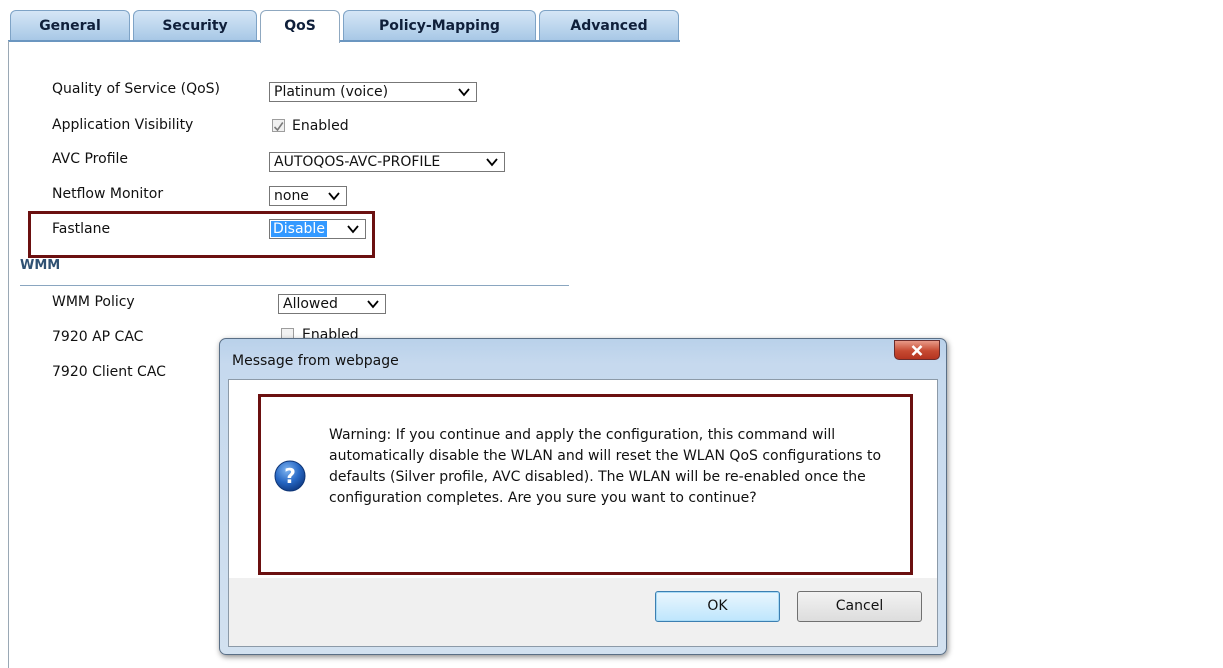 Image resolution: width=1223 pixels, height=668 pixels. What do you see at coordinates (357, 162) in the screenshot?
I see `avc-profile-value: AUTOQOS-AVC-PROFILE` at bounding box center [357, 162].